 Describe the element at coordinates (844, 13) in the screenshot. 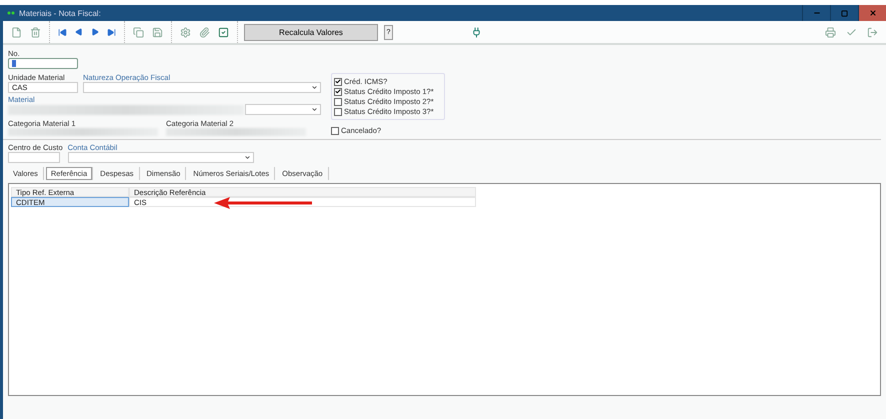

I see `maximize-icon` at that location.